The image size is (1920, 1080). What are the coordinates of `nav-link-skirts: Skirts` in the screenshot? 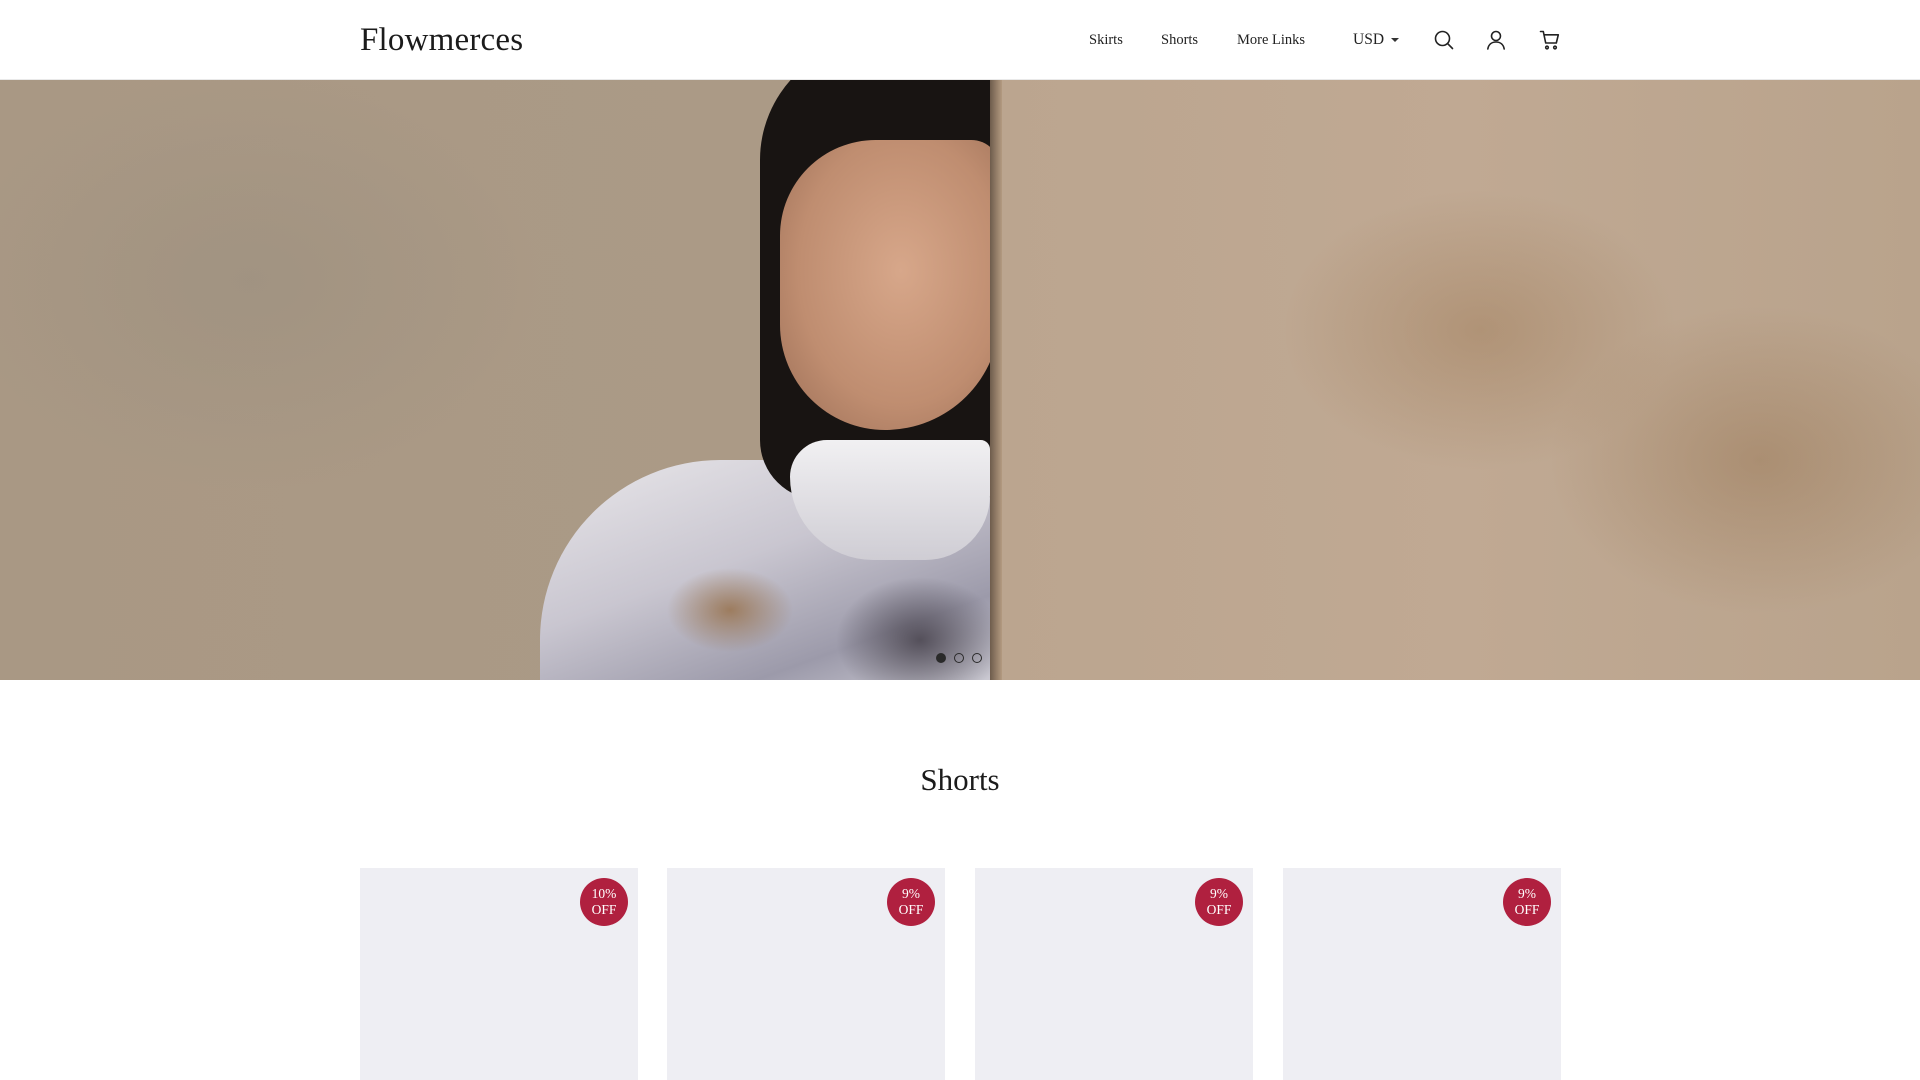 It's located at (1106, 40).